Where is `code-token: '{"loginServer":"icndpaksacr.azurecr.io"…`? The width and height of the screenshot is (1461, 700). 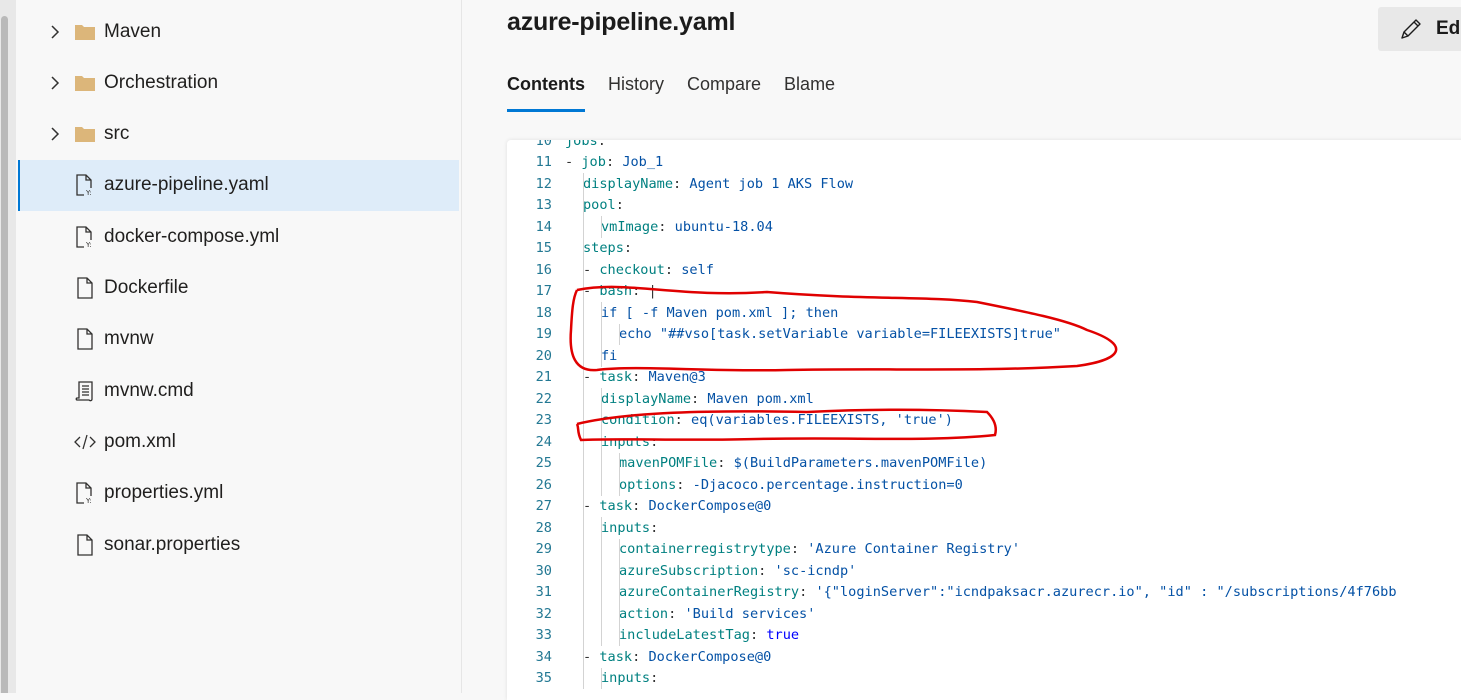
code-token: '{"loginServer":"icndpaksacr.azurecr.io"… is located at coordinates (1106, 592).